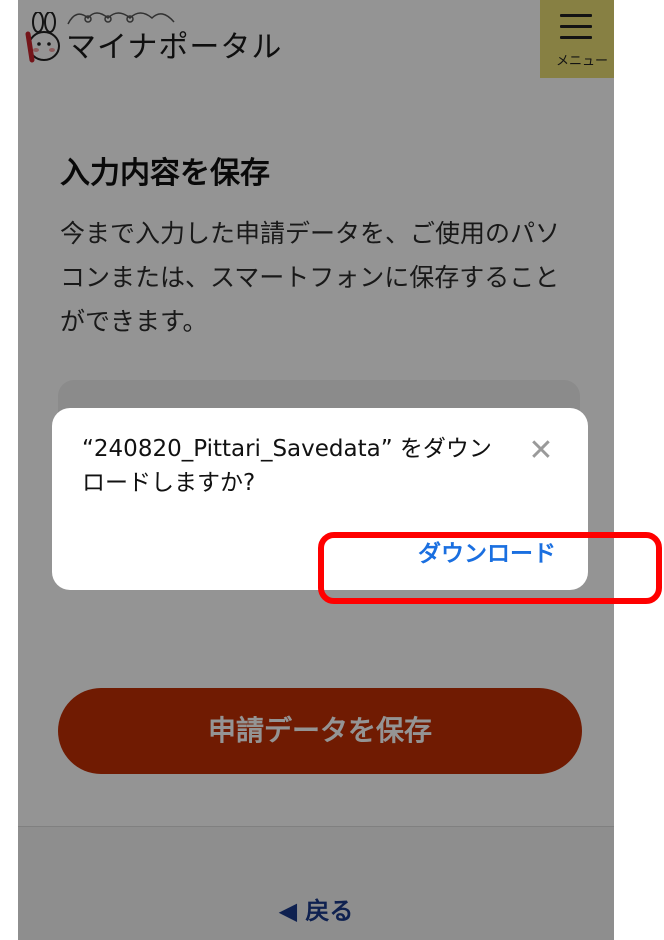  What do you see at coordinates (287, 466) in the screenshot?
I see `dialog-message: “240820_Pittari_Savedata” をダウンロードしますか?` at bounding box center [287, 466].